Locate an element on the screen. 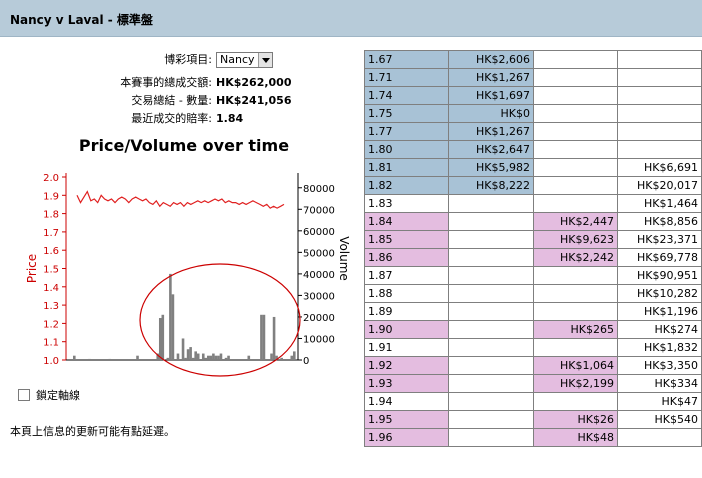 Image resolution: width=702 pixels, height=478 pixels. odds-cell: 1.85 is located at coordinates (406, 239).